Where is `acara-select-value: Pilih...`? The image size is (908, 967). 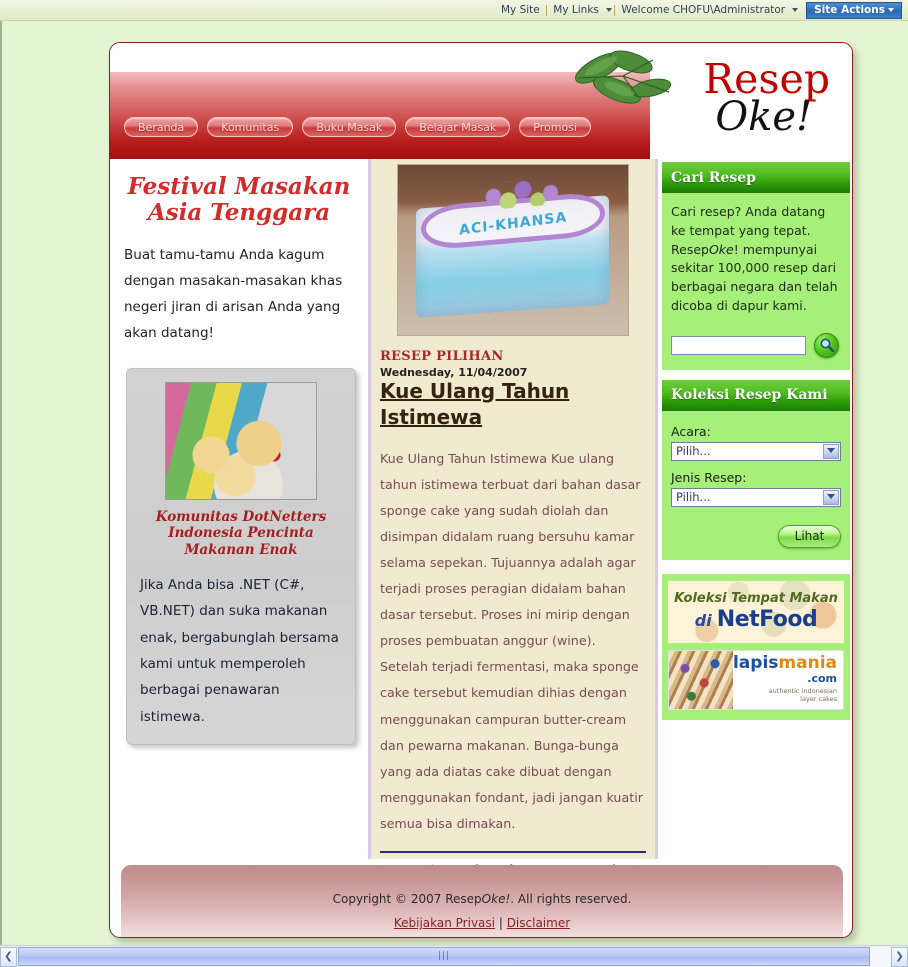 acara-select-value: Pilih... is located at coordinates (693, 451).